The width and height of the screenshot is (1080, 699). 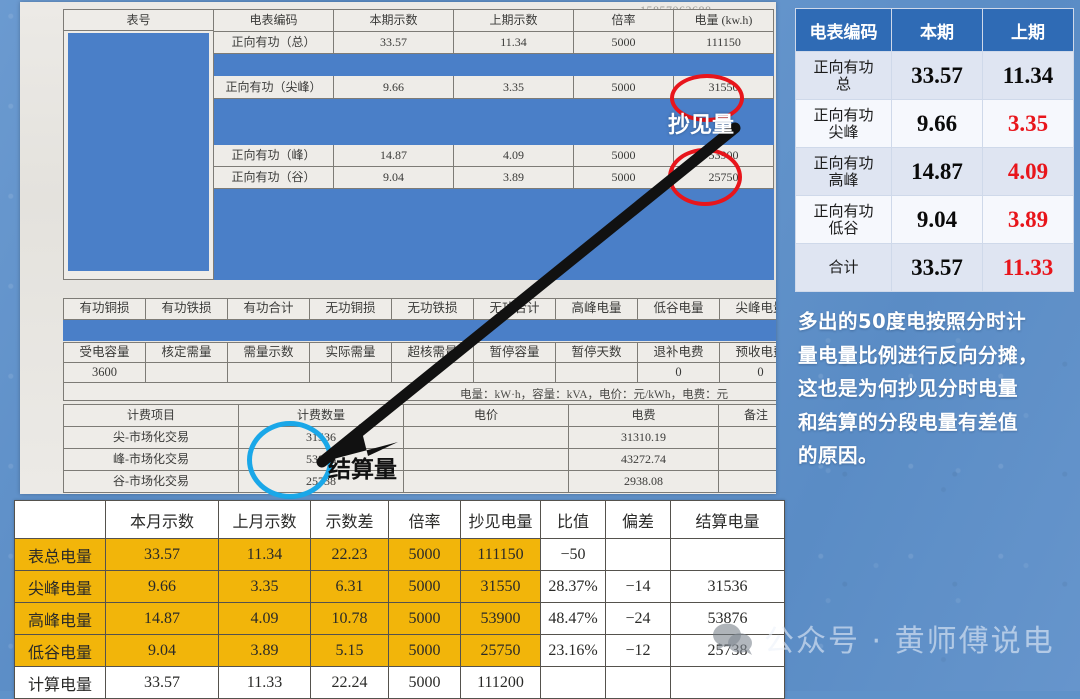 What do you see at coordinates (513, 20) in the screenshot?
I see `doc-meter-header-previous: 上期示数` at bounding box center [513, 20].